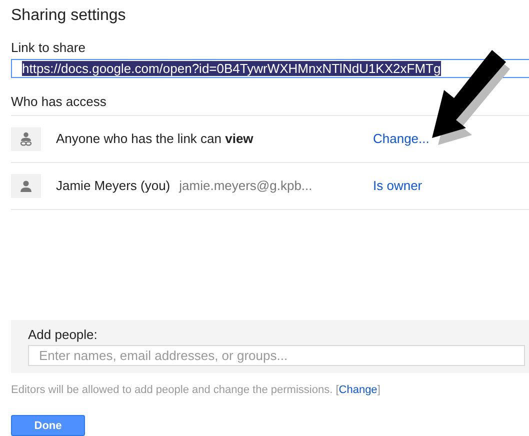 The image size is (529, 436). I want to click on person-name: Jamie Meyers (you), so click(113, 186).